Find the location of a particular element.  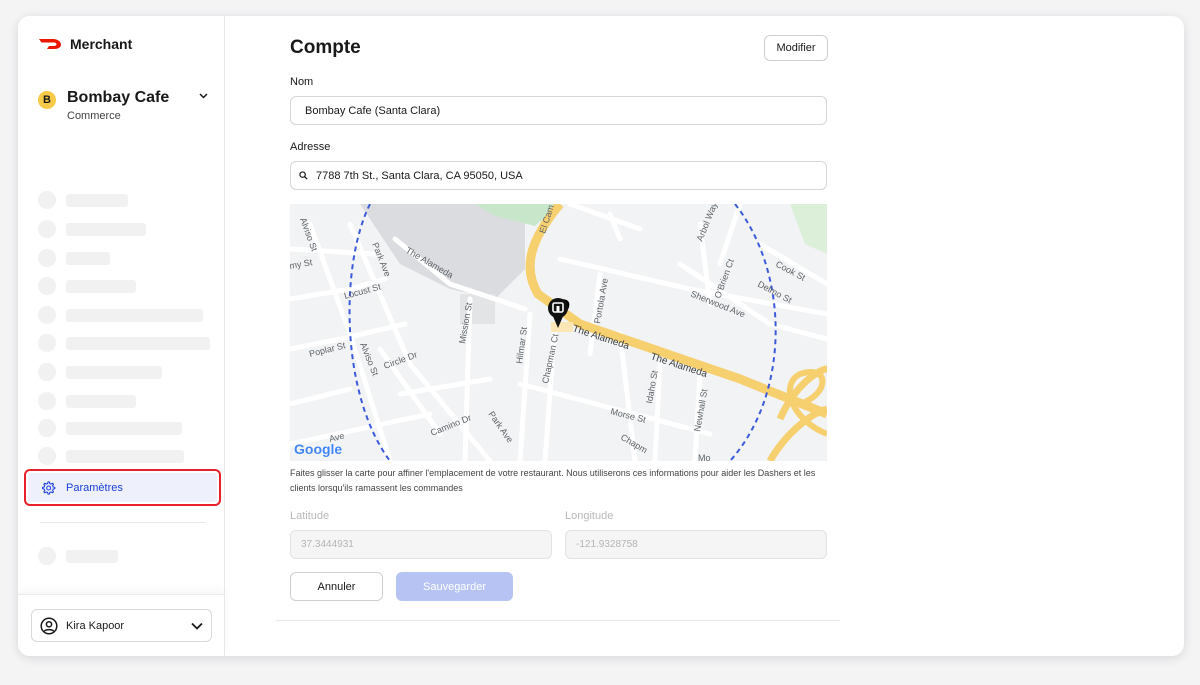

store-name: Bombay Cafe is located at coordinates (118, 97).